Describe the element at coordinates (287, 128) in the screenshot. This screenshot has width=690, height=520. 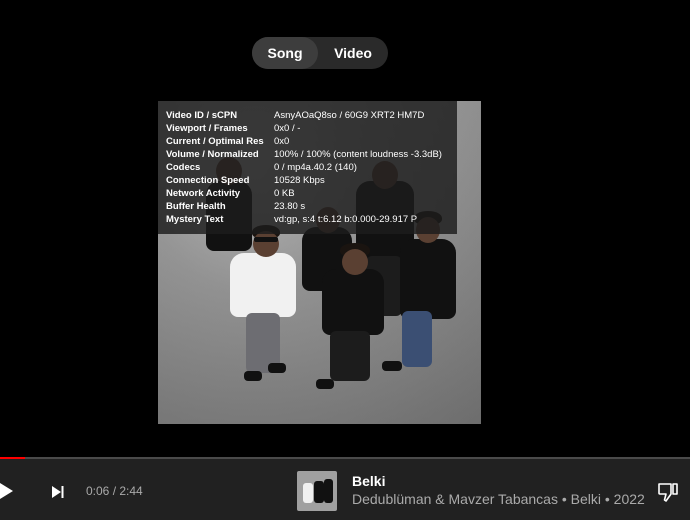
I see `stat-value: 0x0 / -` at that location.